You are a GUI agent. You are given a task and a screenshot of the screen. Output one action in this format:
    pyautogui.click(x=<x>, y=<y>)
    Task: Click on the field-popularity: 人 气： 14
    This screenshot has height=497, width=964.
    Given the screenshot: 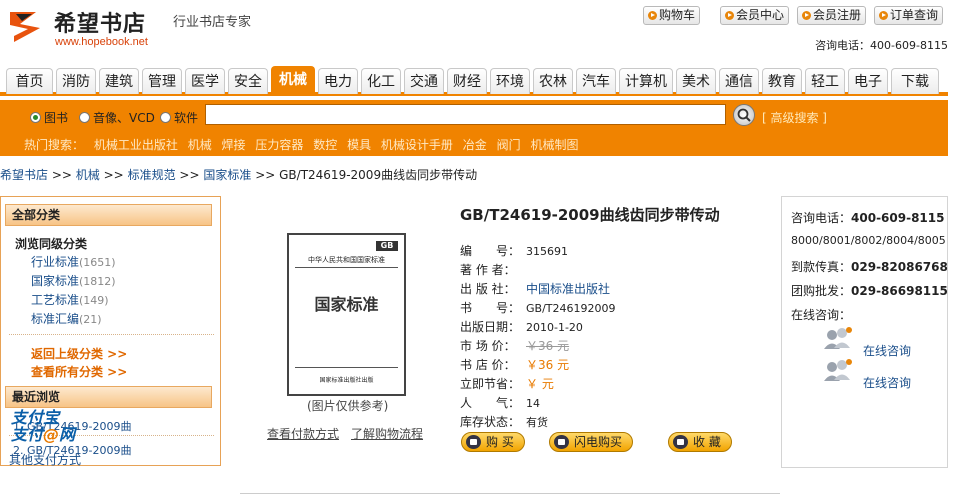 What is the action you would take?
    pyautogui.click(x=500, y=403)
    